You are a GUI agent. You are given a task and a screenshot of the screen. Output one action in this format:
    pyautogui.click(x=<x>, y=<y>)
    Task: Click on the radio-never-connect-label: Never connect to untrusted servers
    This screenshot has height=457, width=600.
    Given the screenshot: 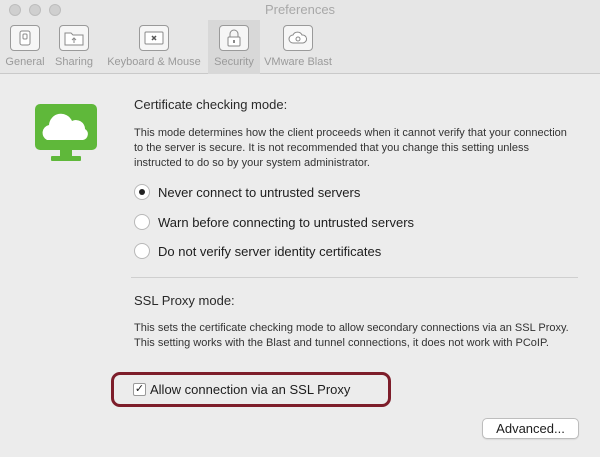 What is the action you would take?
    pyautogui.click(x=259, y=192)
    